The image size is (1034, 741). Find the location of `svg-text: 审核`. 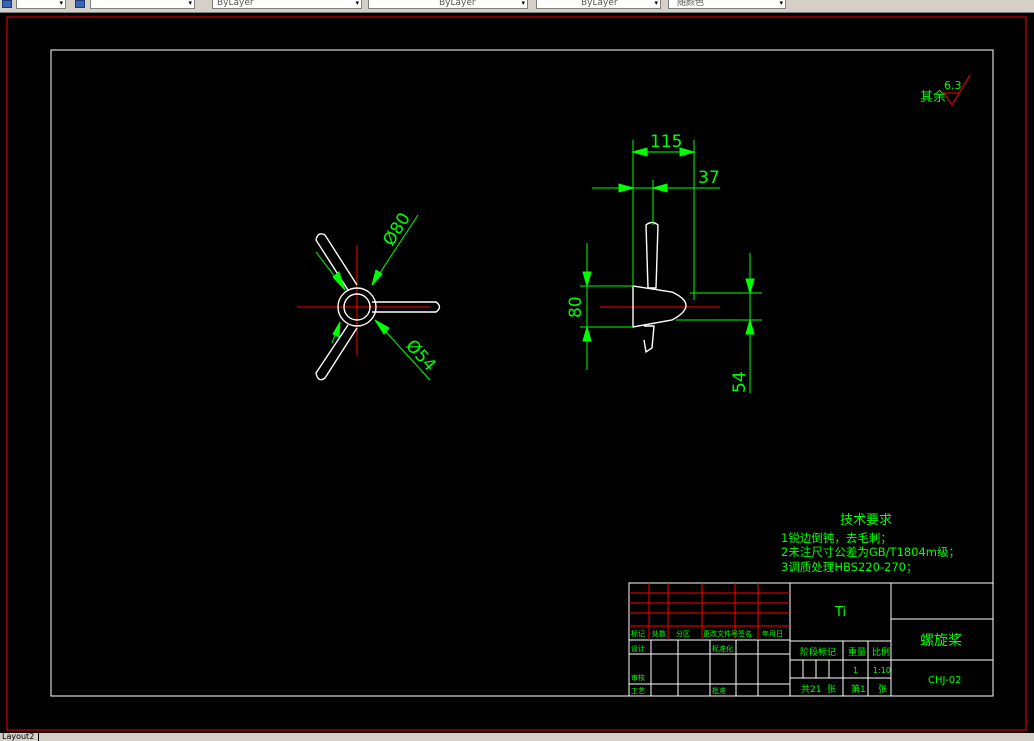

svg-text: 审核 is located at coordinates (638, 677).